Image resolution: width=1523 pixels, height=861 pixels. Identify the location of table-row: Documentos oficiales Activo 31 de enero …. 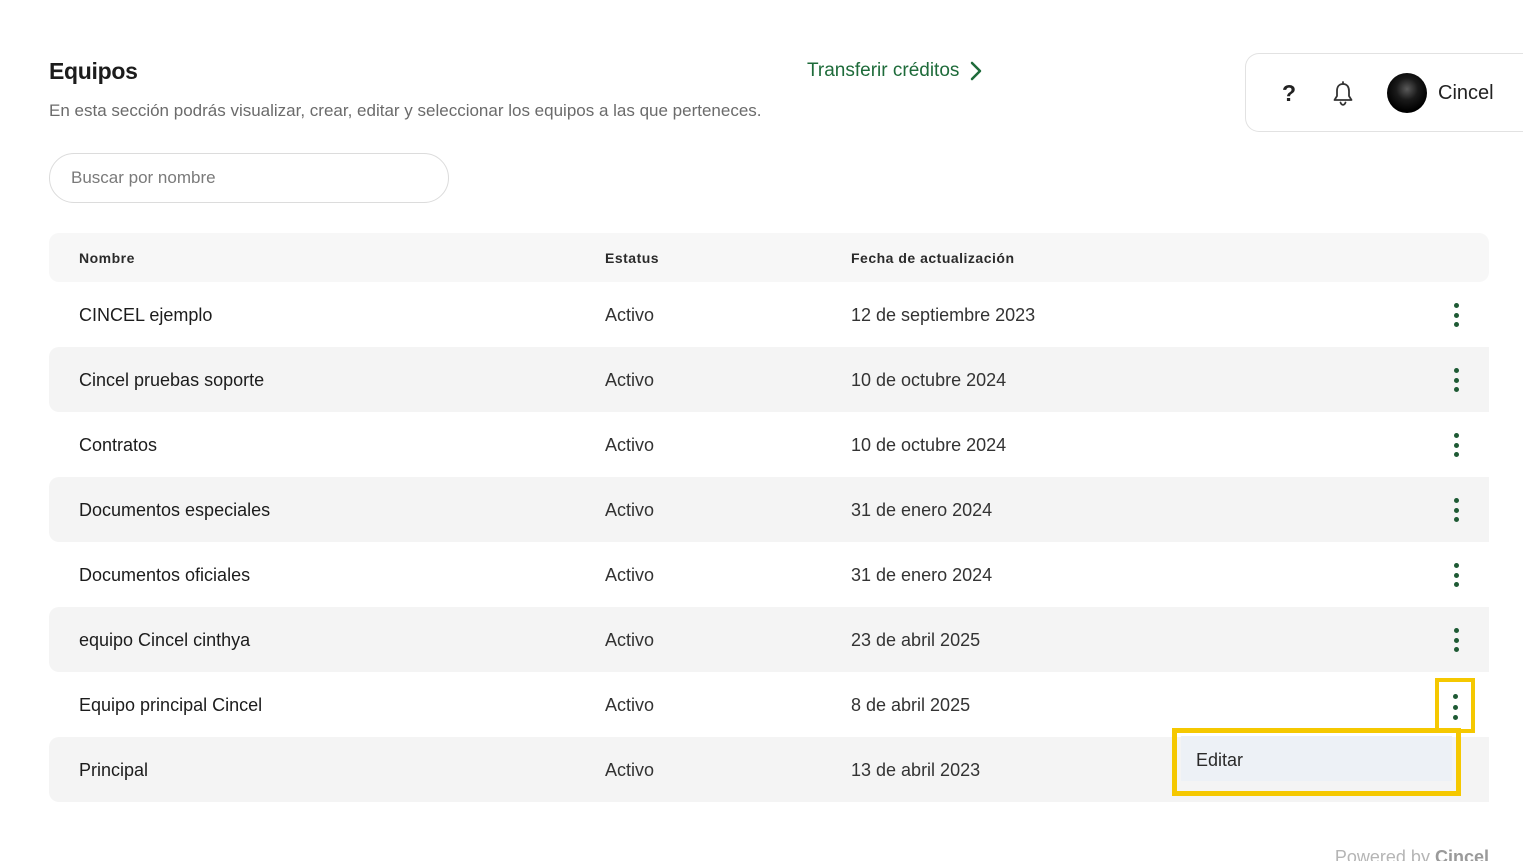
(769, 574).